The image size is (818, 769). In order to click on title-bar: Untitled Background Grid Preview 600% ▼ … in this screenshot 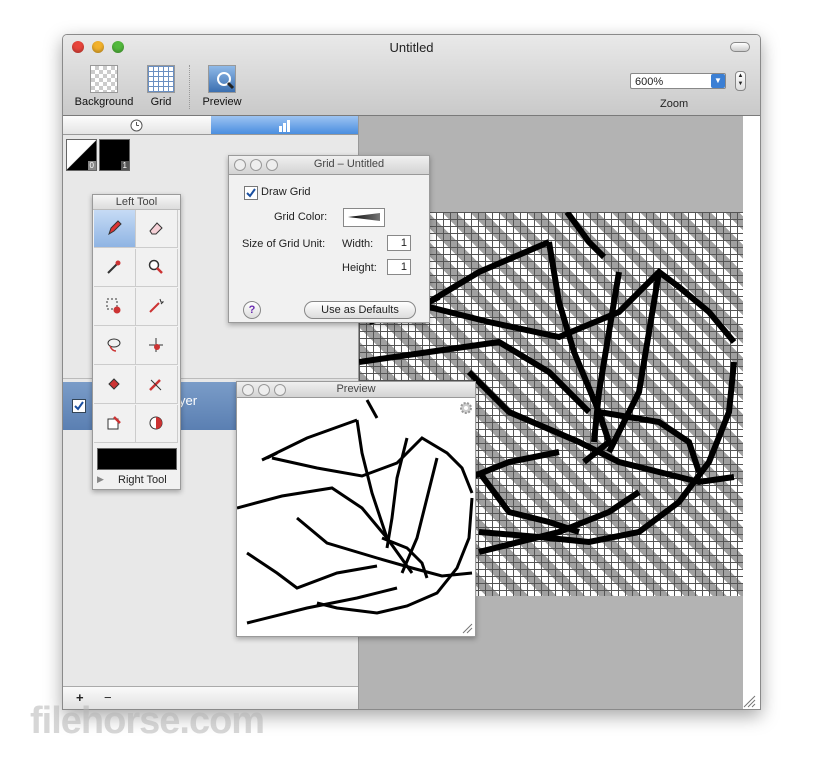, I will do `click(411, 75)`.